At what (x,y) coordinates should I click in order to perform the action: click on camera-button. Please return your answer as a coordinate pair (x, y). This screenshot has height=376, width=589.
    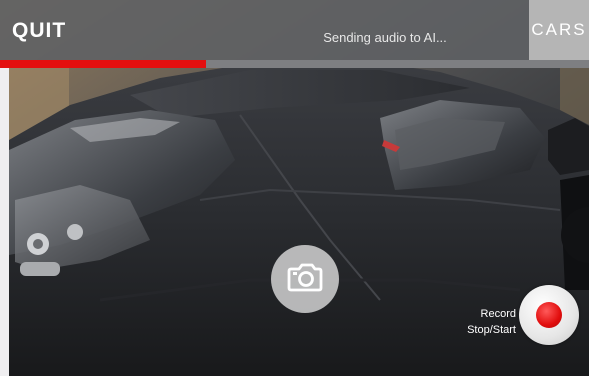
    Looking at the image, I should click on (305, 279).